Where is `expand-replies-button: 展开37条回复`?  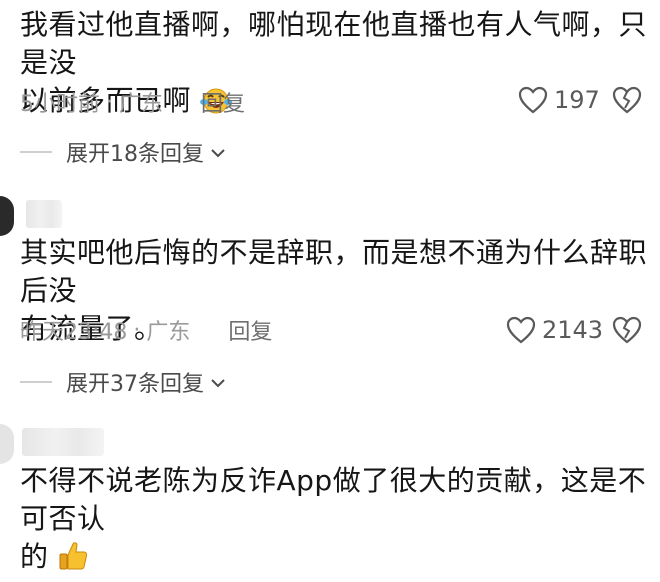 expand-replies-button: 展开37条回复 is located at coordinates (123, 382).